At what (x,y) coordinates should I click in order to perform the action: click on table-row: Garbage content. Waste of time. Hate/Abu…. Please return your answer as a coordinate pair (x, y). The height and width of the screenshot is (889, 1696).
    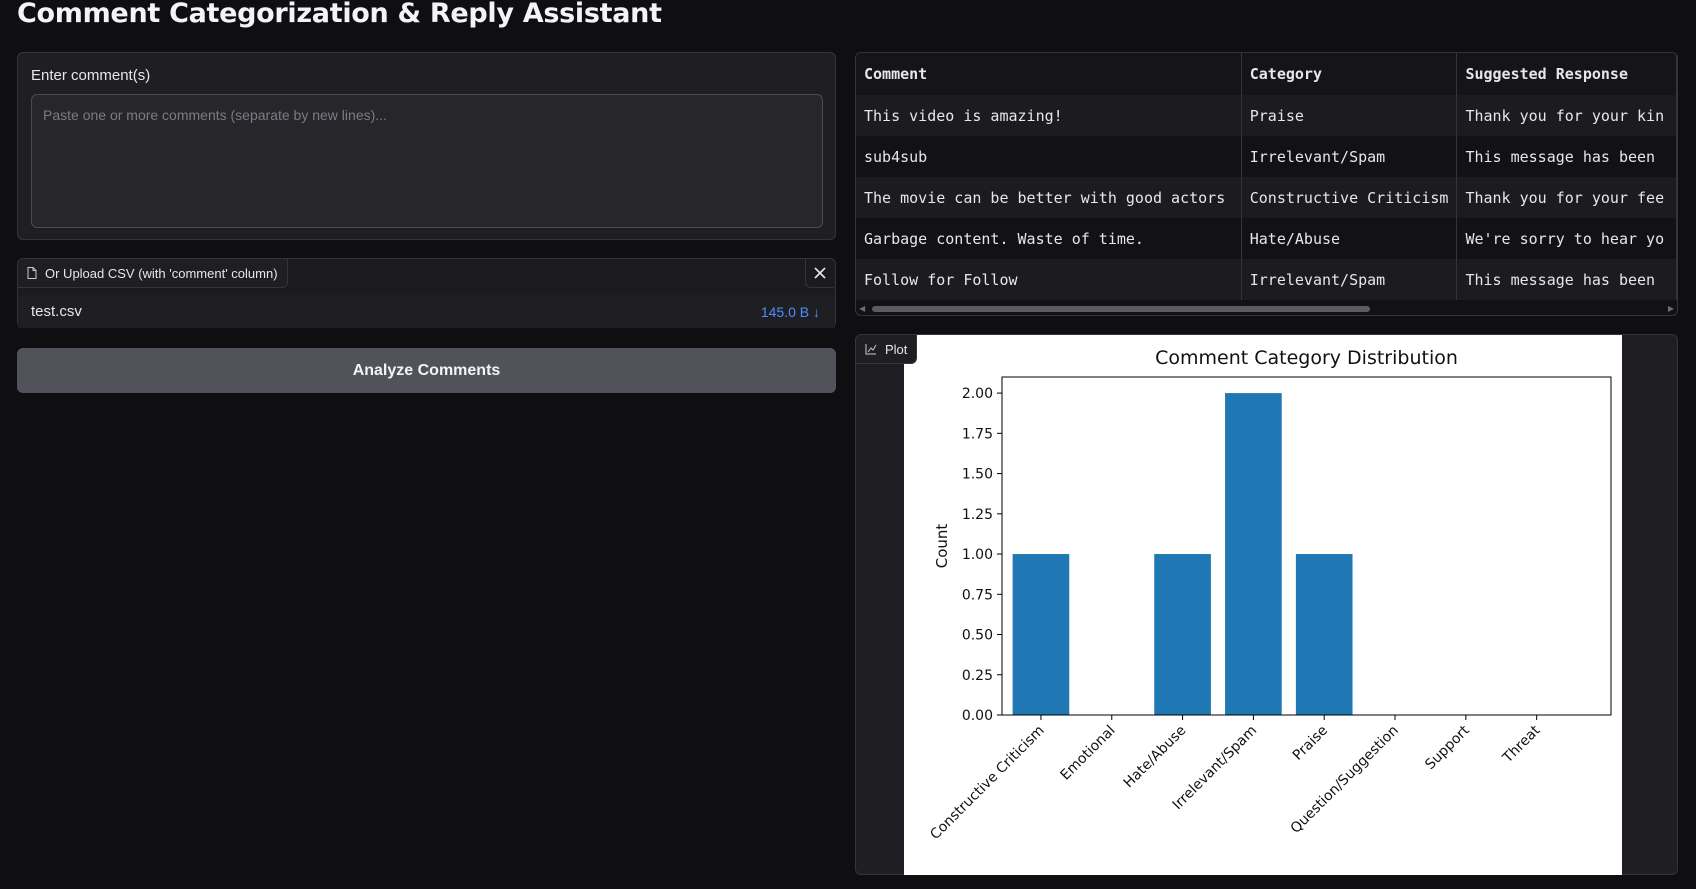
    Looking at the image, I should click on (1266, 238).